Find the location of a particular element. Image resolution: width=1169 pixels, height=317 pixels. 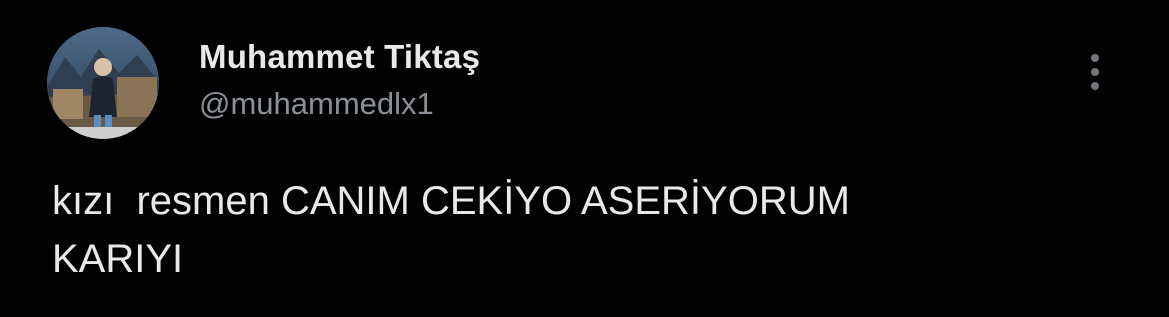

author-display-name: Muhammet Tiktaş is located at coordinates (339, 57).